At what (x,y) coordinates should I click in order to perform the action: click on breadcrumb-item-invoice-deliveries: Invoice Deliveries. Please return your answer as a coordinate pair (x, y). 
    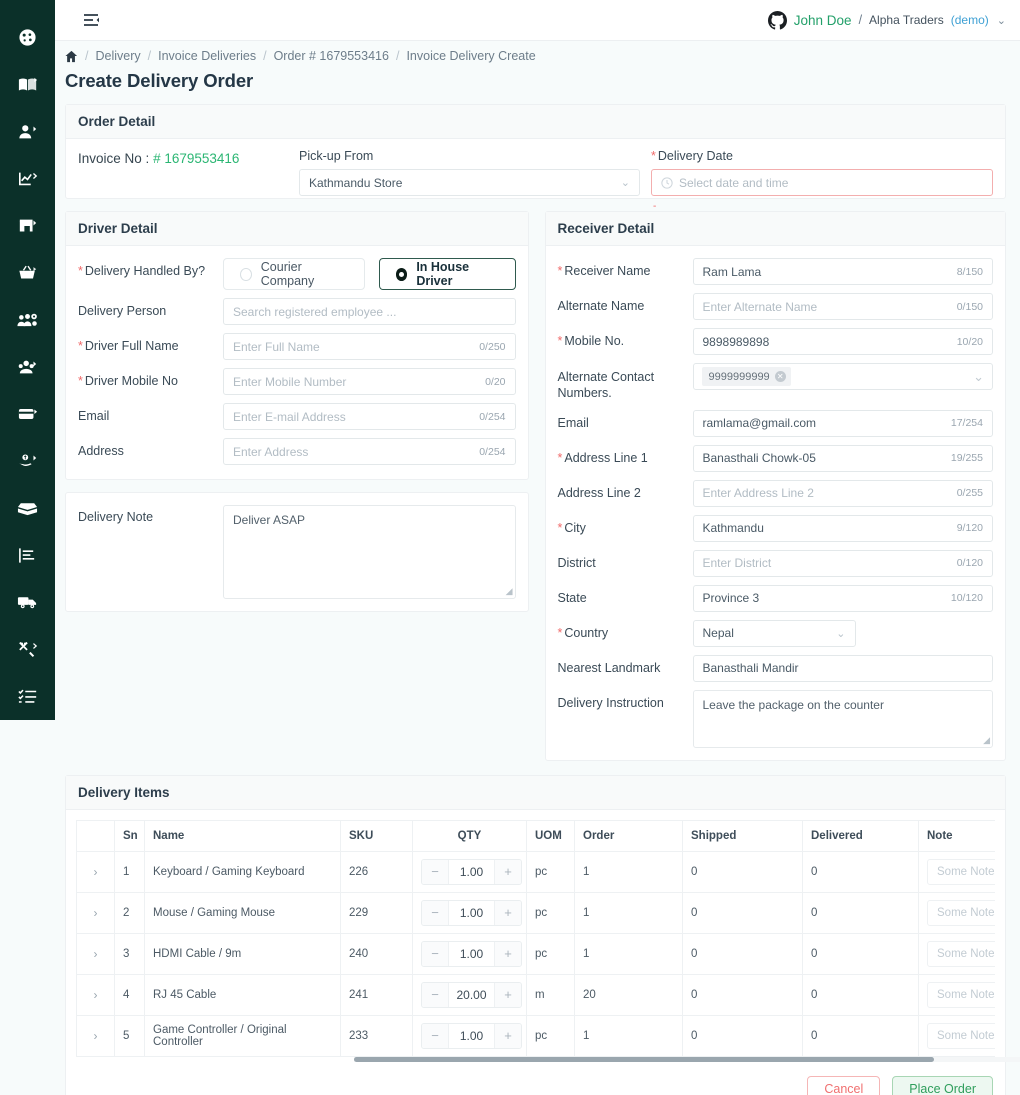
    Looking at the image, I should click on (207, 56).